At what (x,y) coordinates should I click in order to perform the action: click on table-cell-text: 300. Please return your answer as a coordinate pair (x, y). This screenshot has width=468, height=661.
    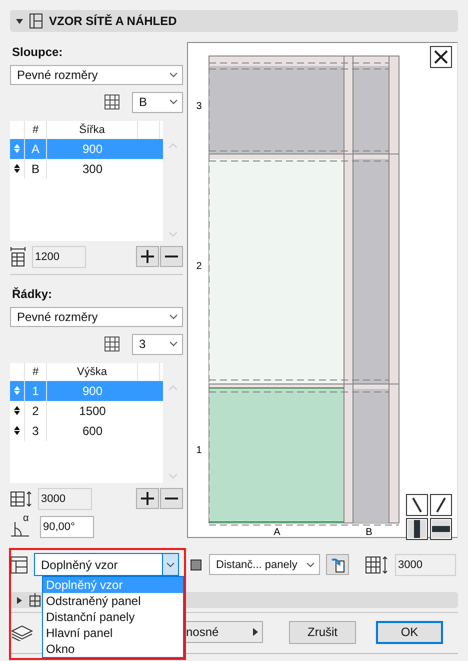
    Looking at the image, I should click on (92, 169).